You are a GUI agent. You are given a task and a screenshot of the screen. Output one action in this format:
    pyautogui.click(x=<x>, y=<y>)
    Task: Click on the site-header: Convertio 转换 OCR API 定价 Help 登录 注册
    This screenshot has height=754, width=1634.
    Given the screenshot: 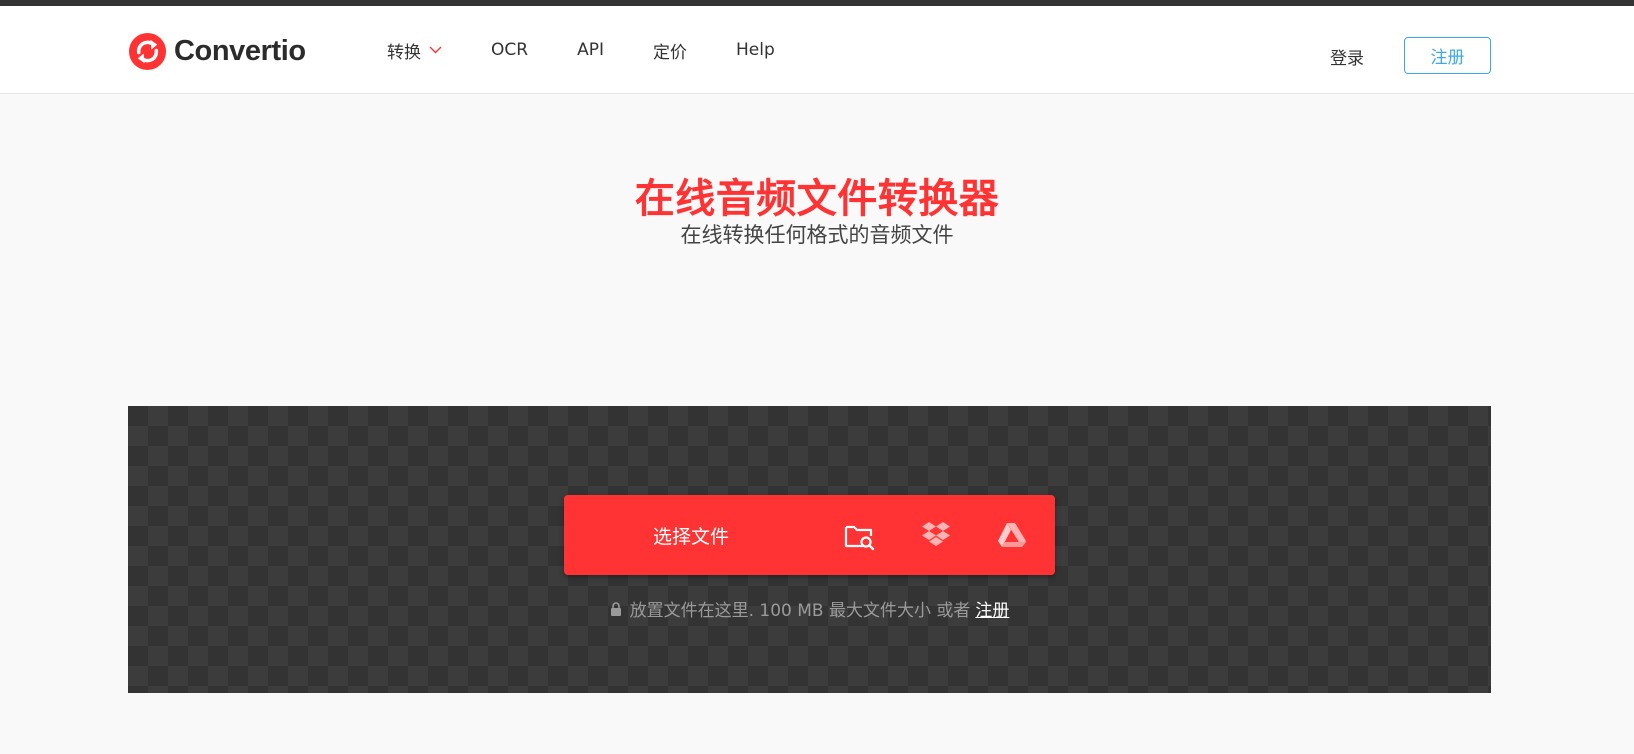 What is the action you would take?
    pyautogui.click(x=817, y=50)
    